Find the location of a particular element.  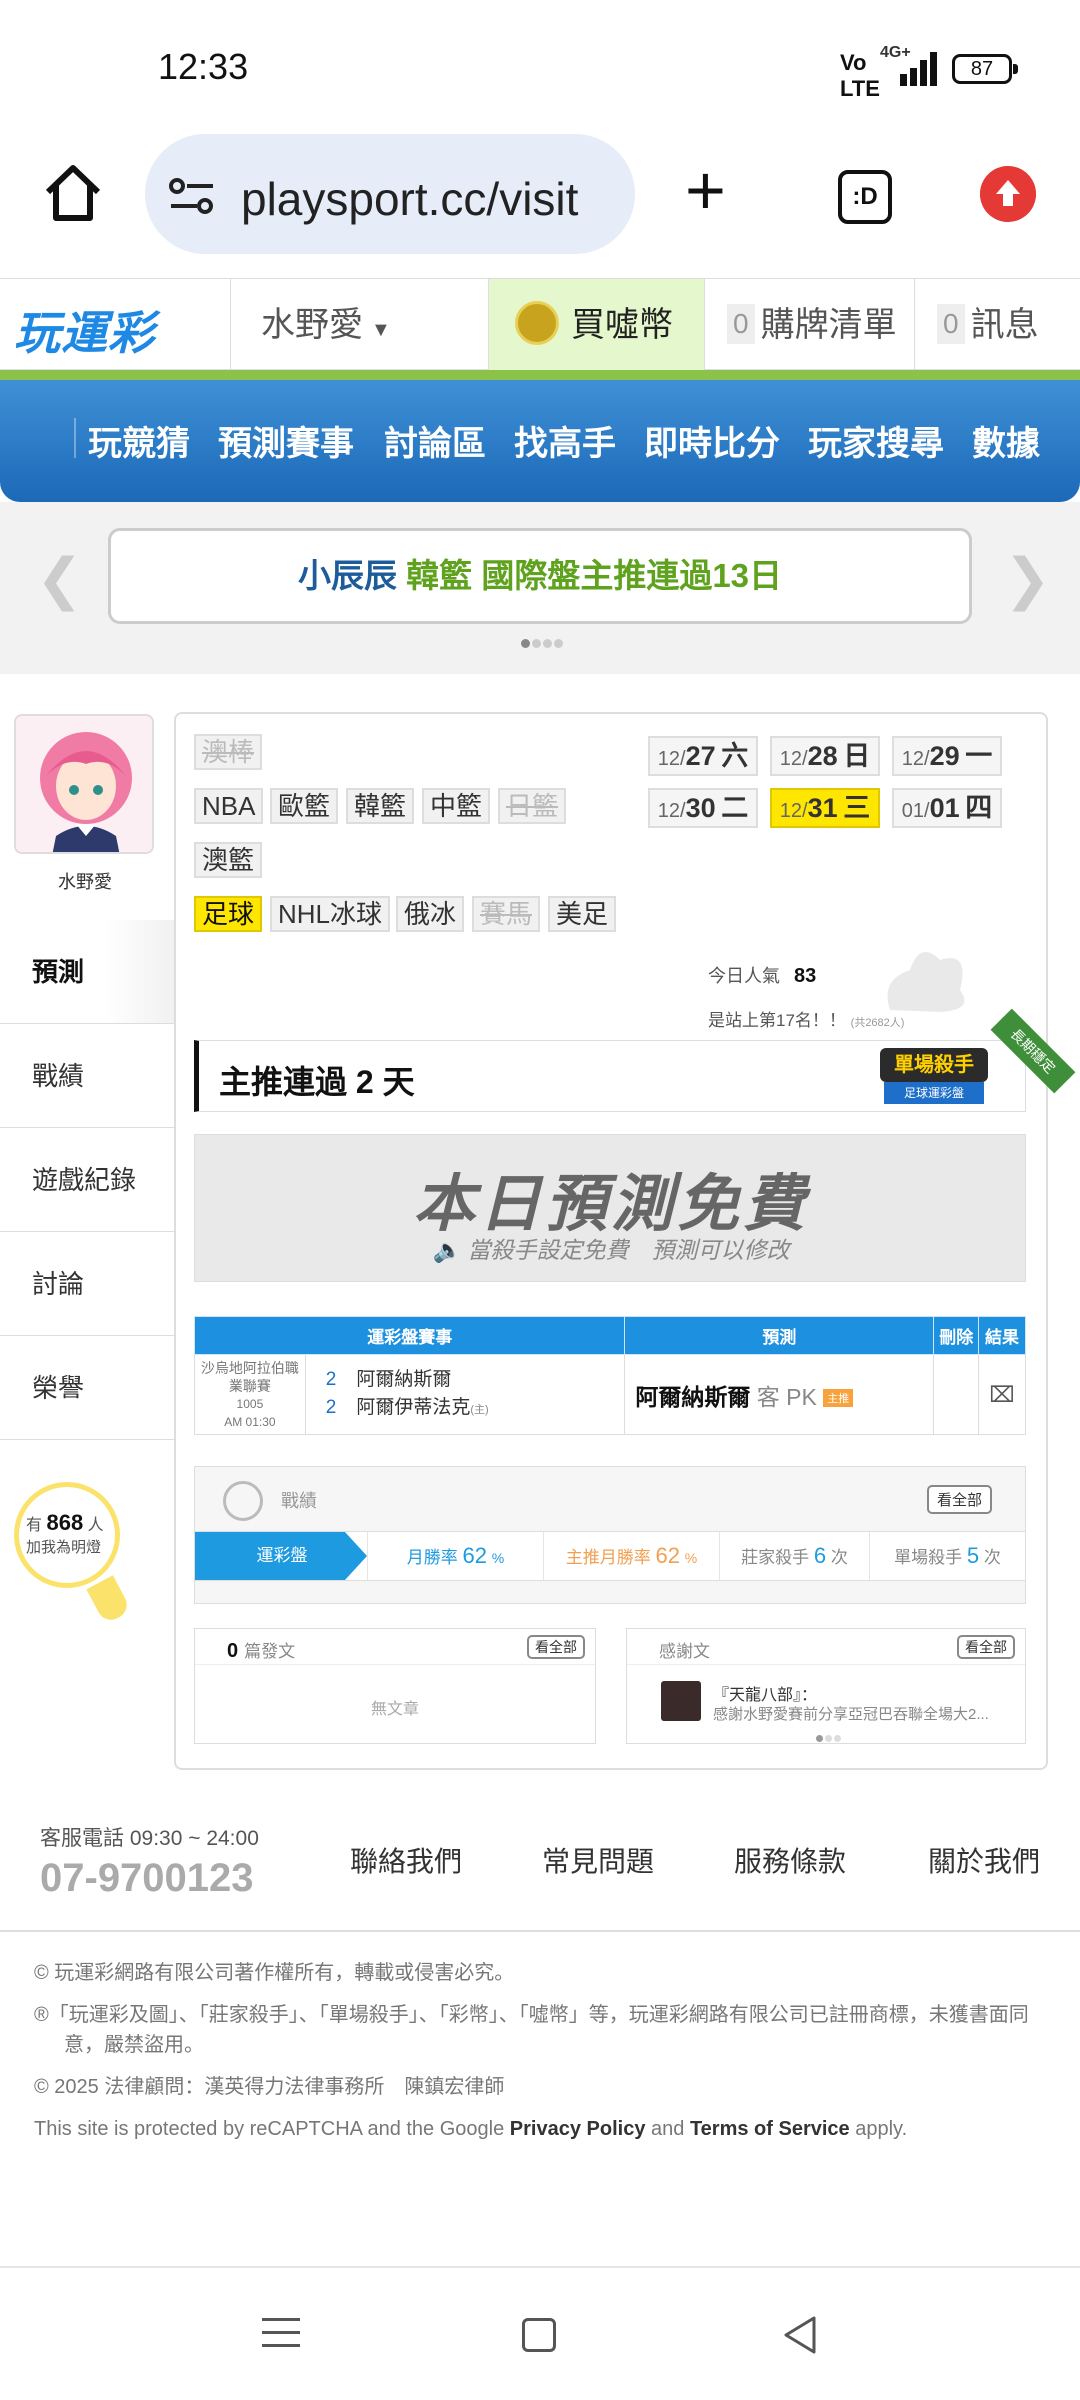

popularity-today: 今日人氣 83 is located at coordinates (762, 976).